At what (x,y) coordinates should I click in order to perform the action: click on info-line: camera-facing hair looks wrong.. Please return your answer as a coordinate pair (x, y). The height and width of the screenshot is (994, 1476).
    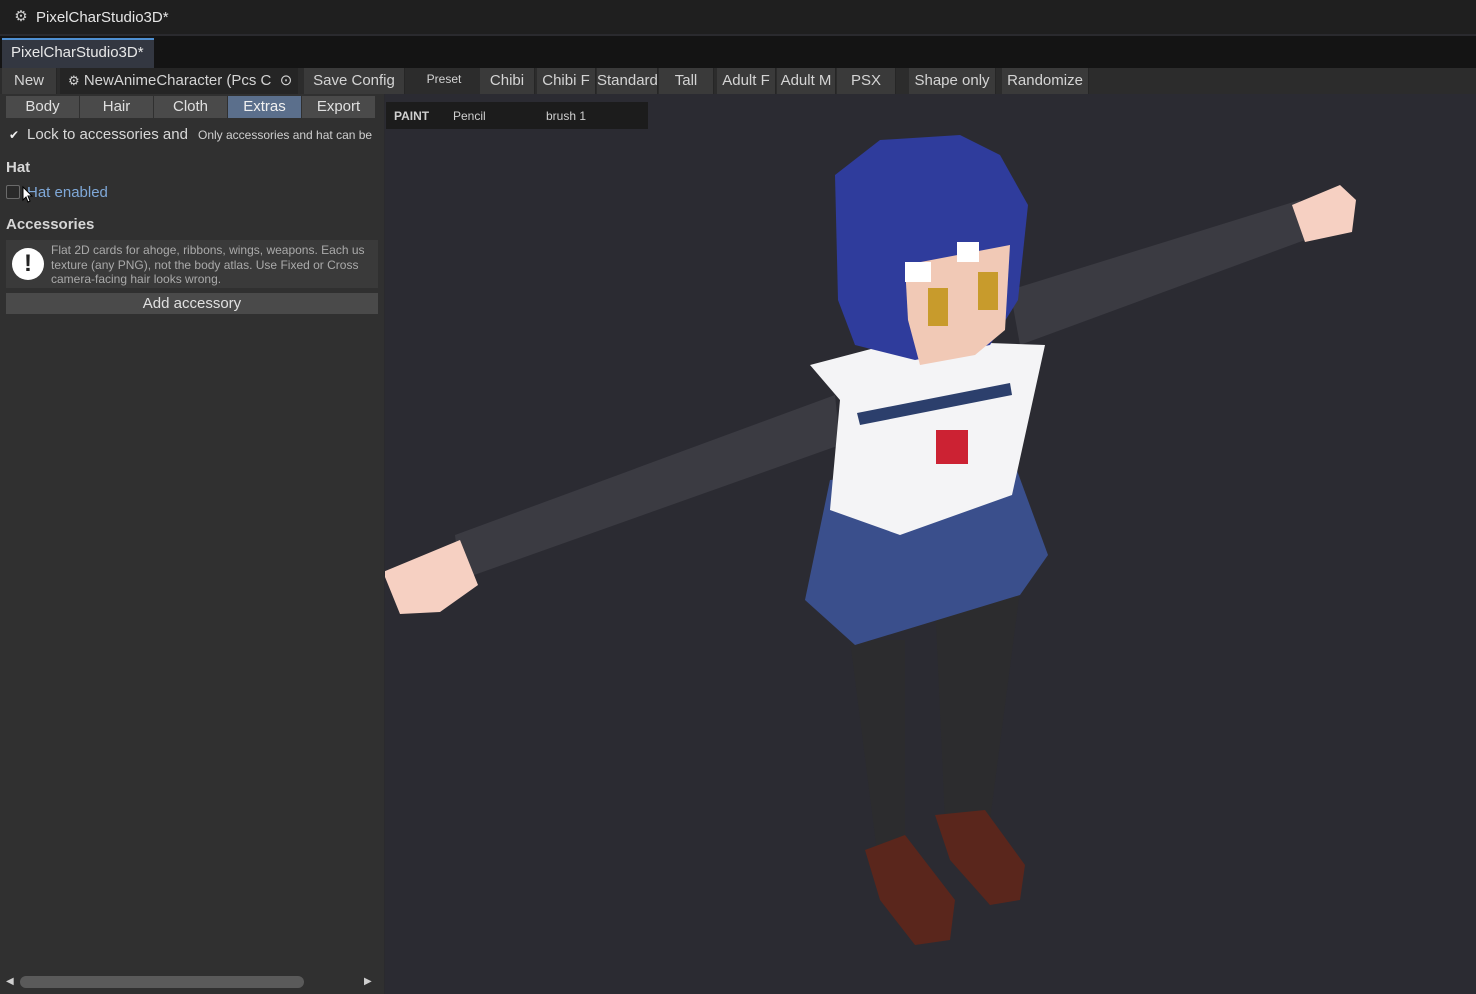
    Looking at the image, I should click on (136, 279).